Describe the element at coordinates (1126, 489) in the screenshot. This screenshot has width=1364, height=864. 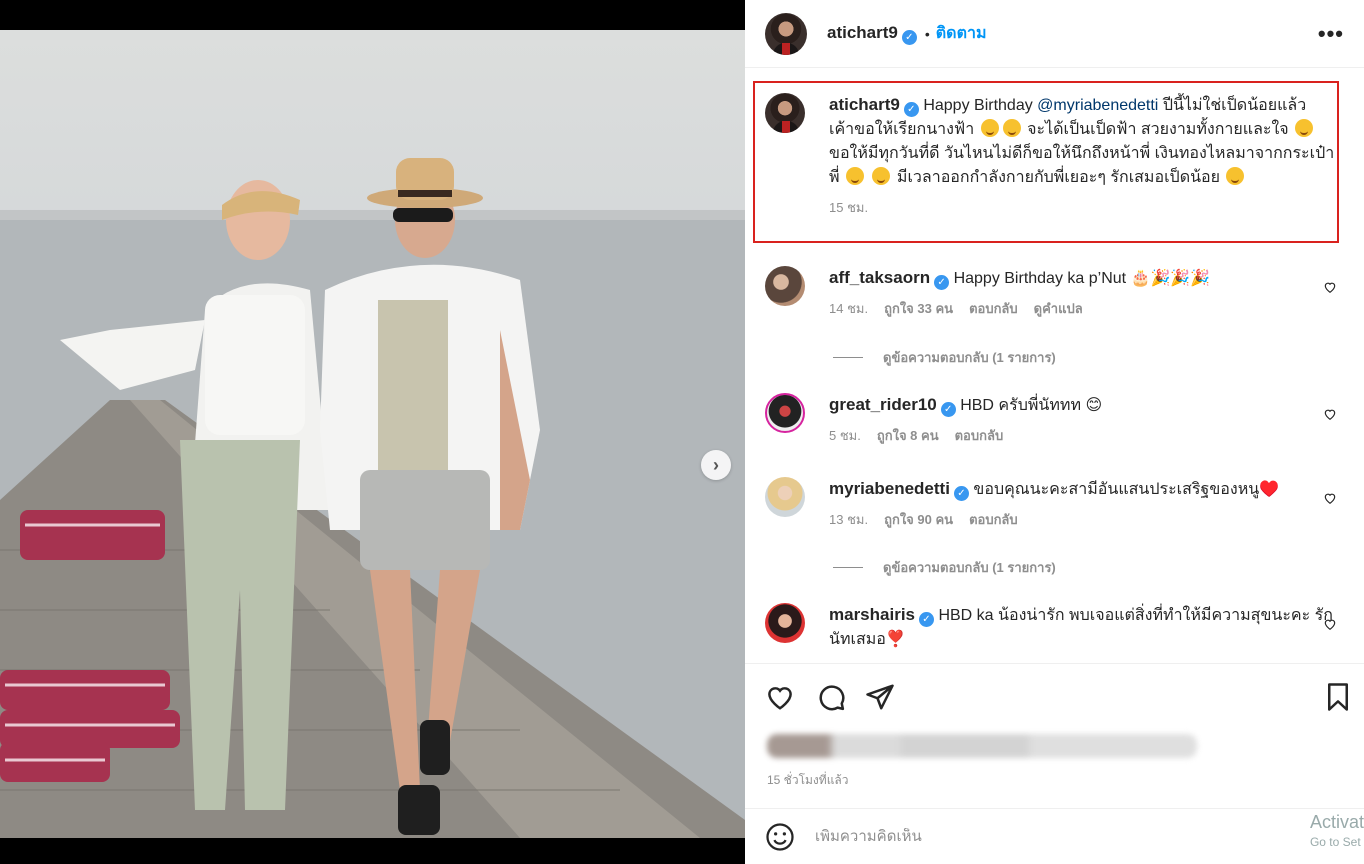
I see `comment-text: ขอบคุณนะคะสามีอันแสนประเสริฐของหนู♥️` at that location.